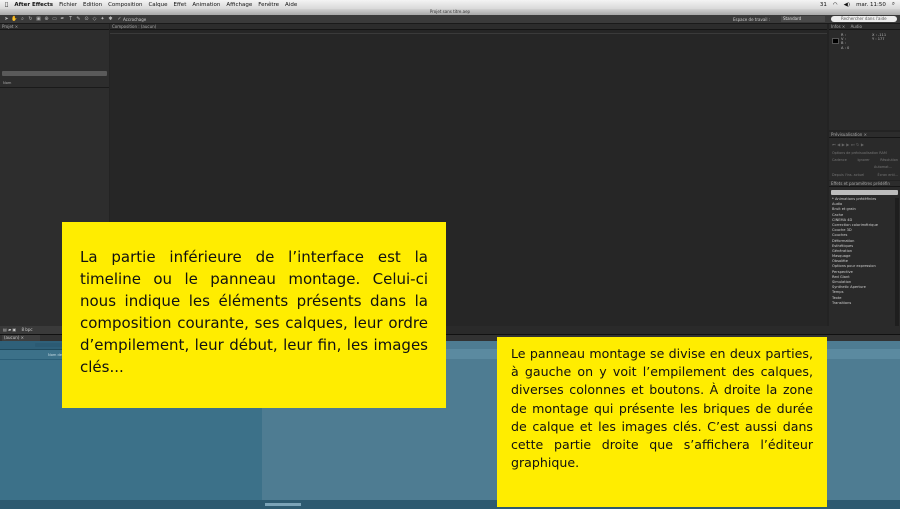  What do you see at coordinates (864, 27) in the screenshot?
I see `info-panel-tabs: Infos × Audio` at bounding box center [864, 27].